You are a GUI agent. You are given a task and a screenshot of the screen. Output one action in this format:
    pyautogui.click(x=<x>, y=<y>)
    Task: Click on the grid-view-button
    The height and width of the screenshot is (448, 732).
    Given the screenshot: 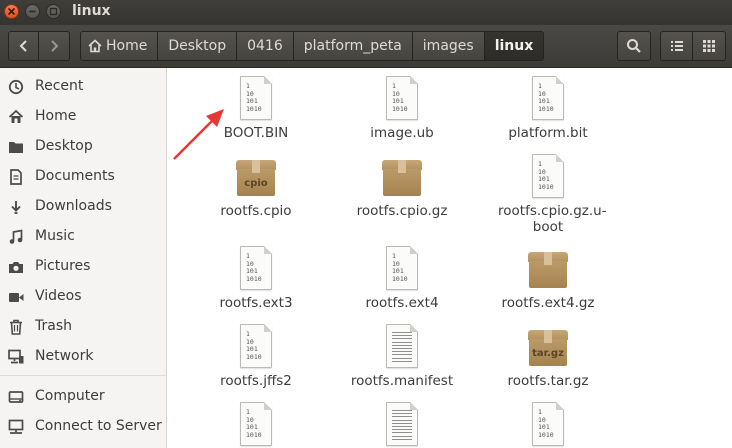 What is the action you would take?
    pyautogui.click(x=709, y=46)
    